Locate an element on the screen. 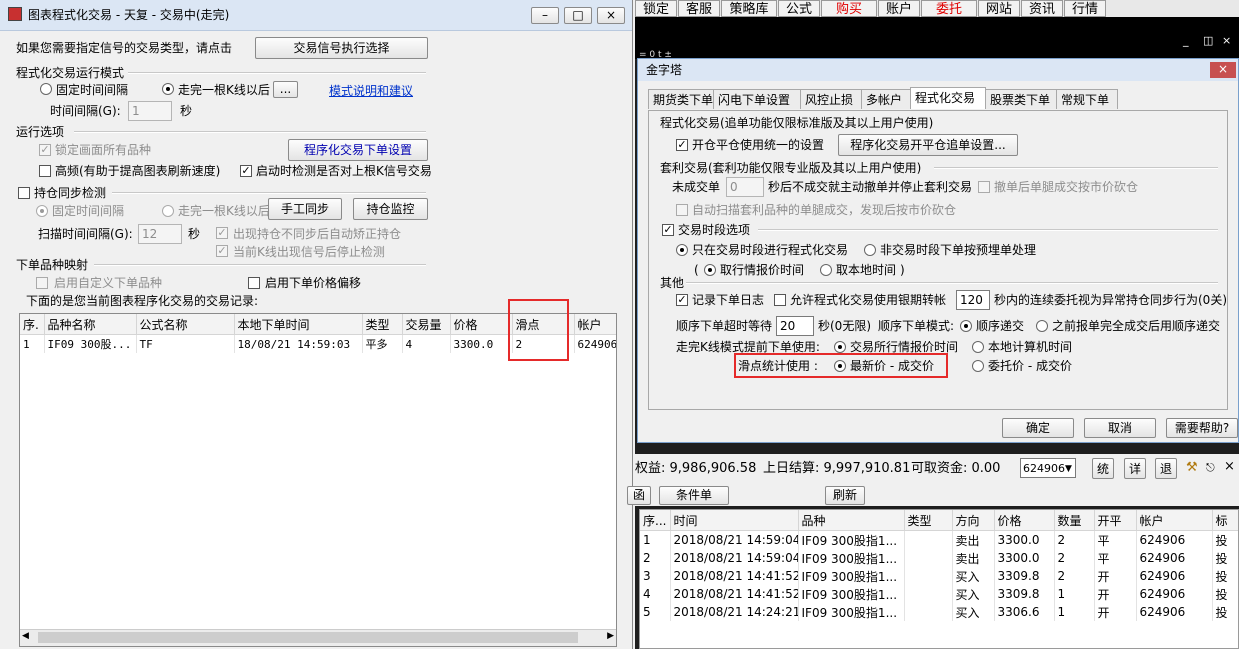 This screenshot has width=1239, height=649. high-freq-checkbox is located at coordinates (45, 171).